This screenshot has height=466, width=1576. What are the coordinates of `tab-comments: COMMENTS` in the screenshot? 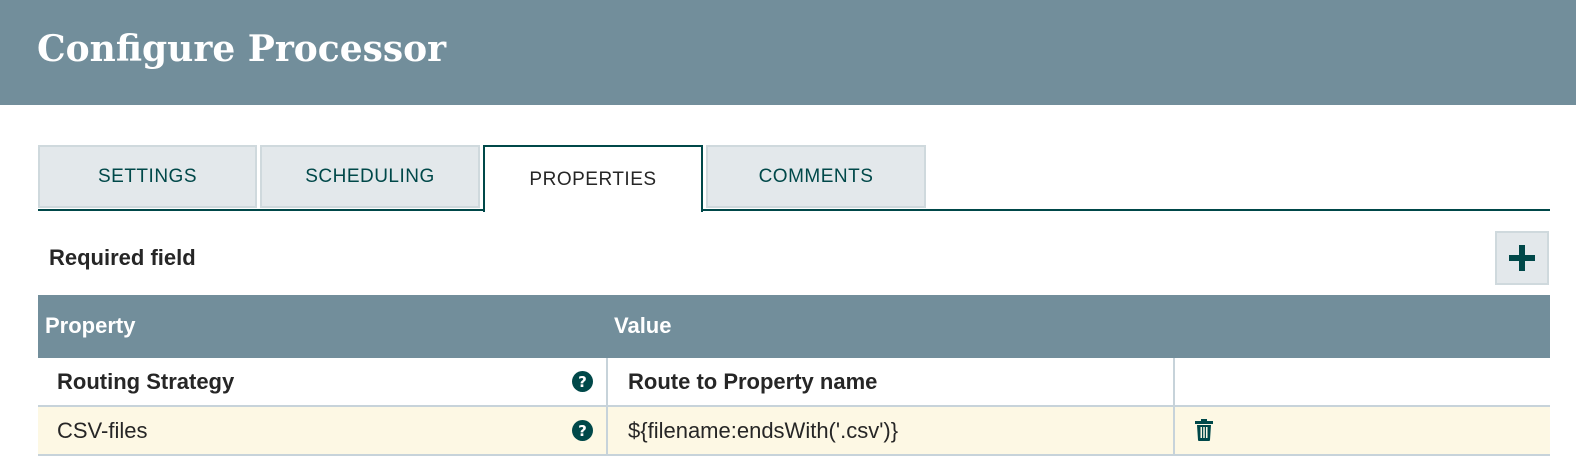 It's located at (816, 176).